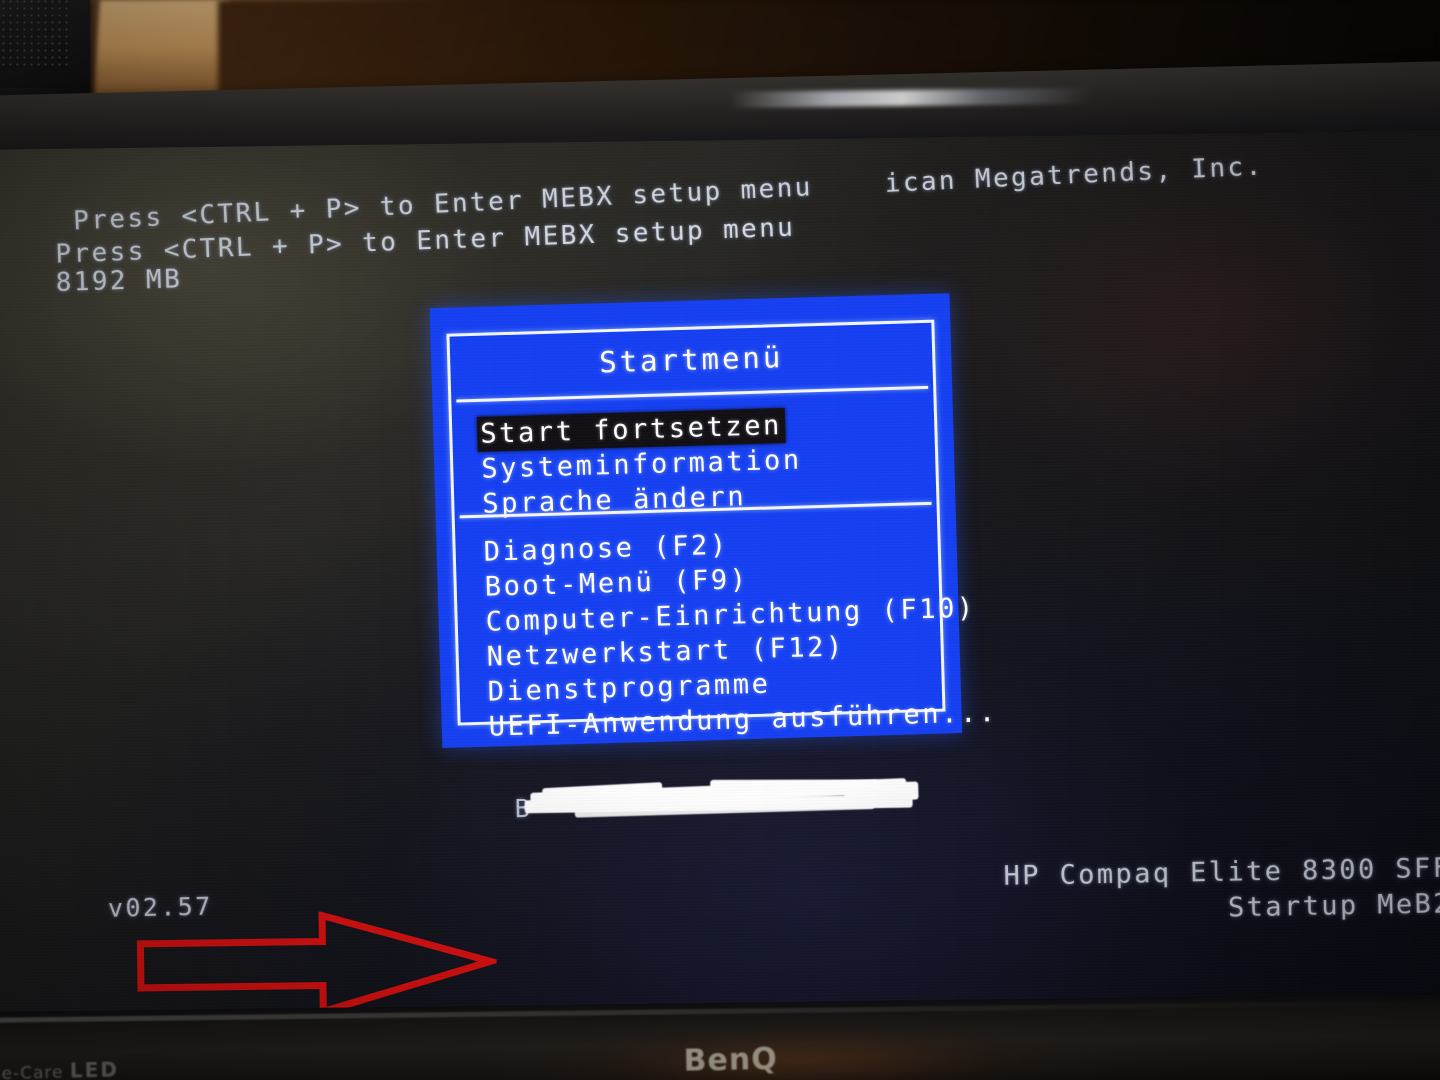 The image size is (1440, 1080). I want to click on monitor-tagline: Eye-Care LED, so click(59, 1068).